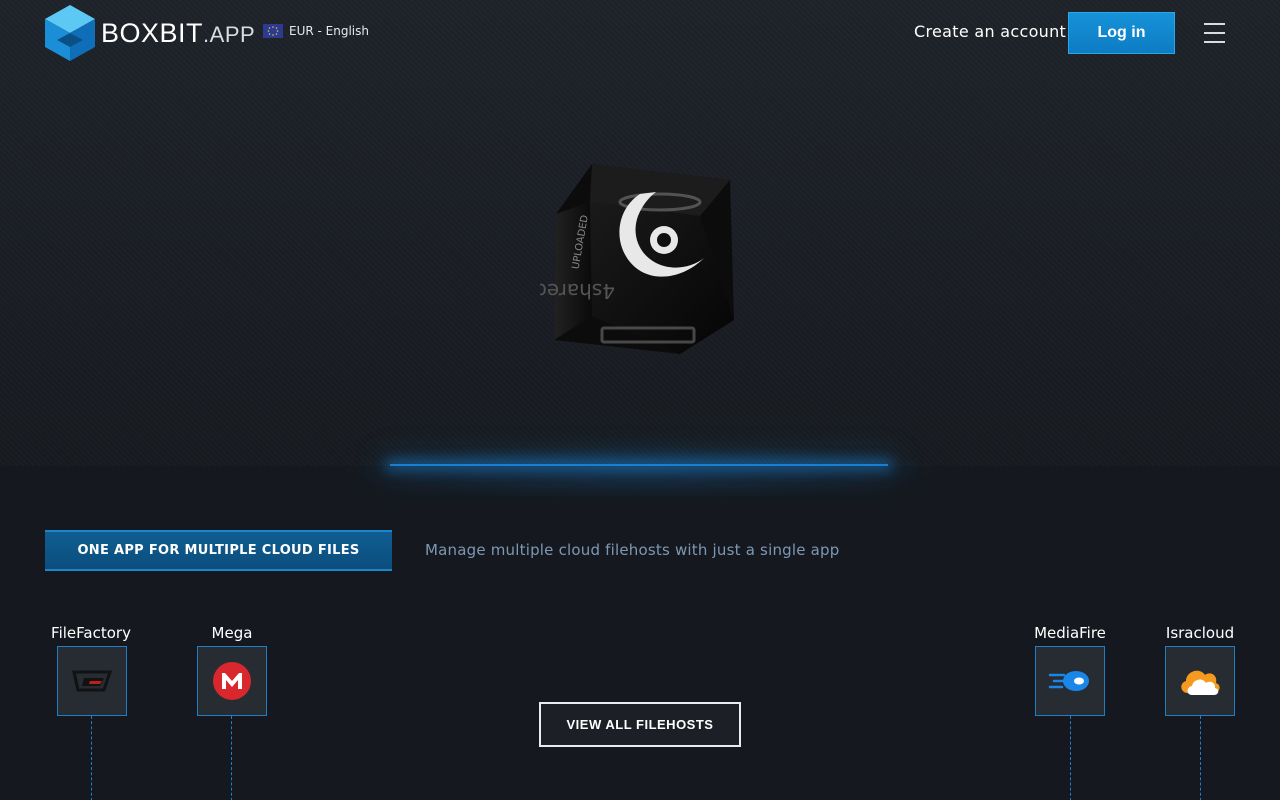 This screenshot has width=1280, height=800. I want to click on filefactory-logo-icon, so click(92, 681).